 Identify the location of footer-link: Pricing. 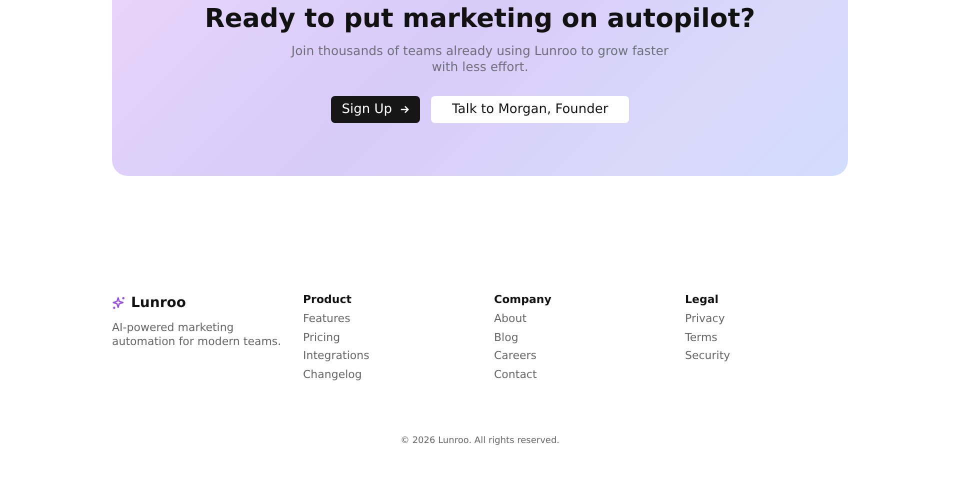
(321, 337).